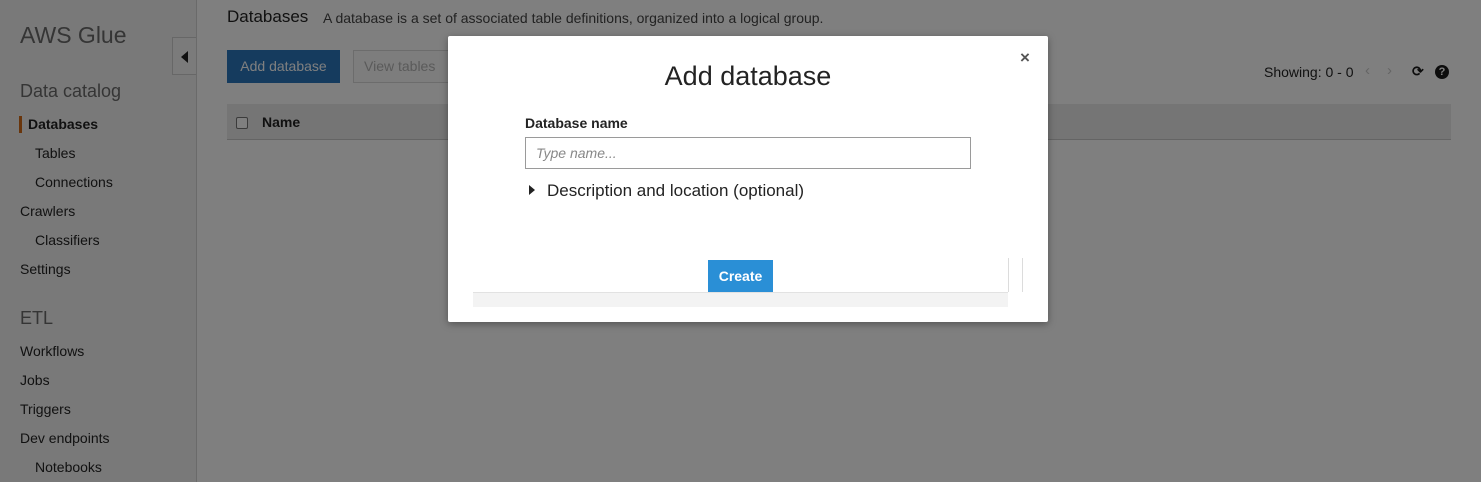 This screenshot has width=1481, height=482. What do you see at coordinates (748, 153) in the screenshot?
I see `database-name-input` at bounding box center [748, 153].